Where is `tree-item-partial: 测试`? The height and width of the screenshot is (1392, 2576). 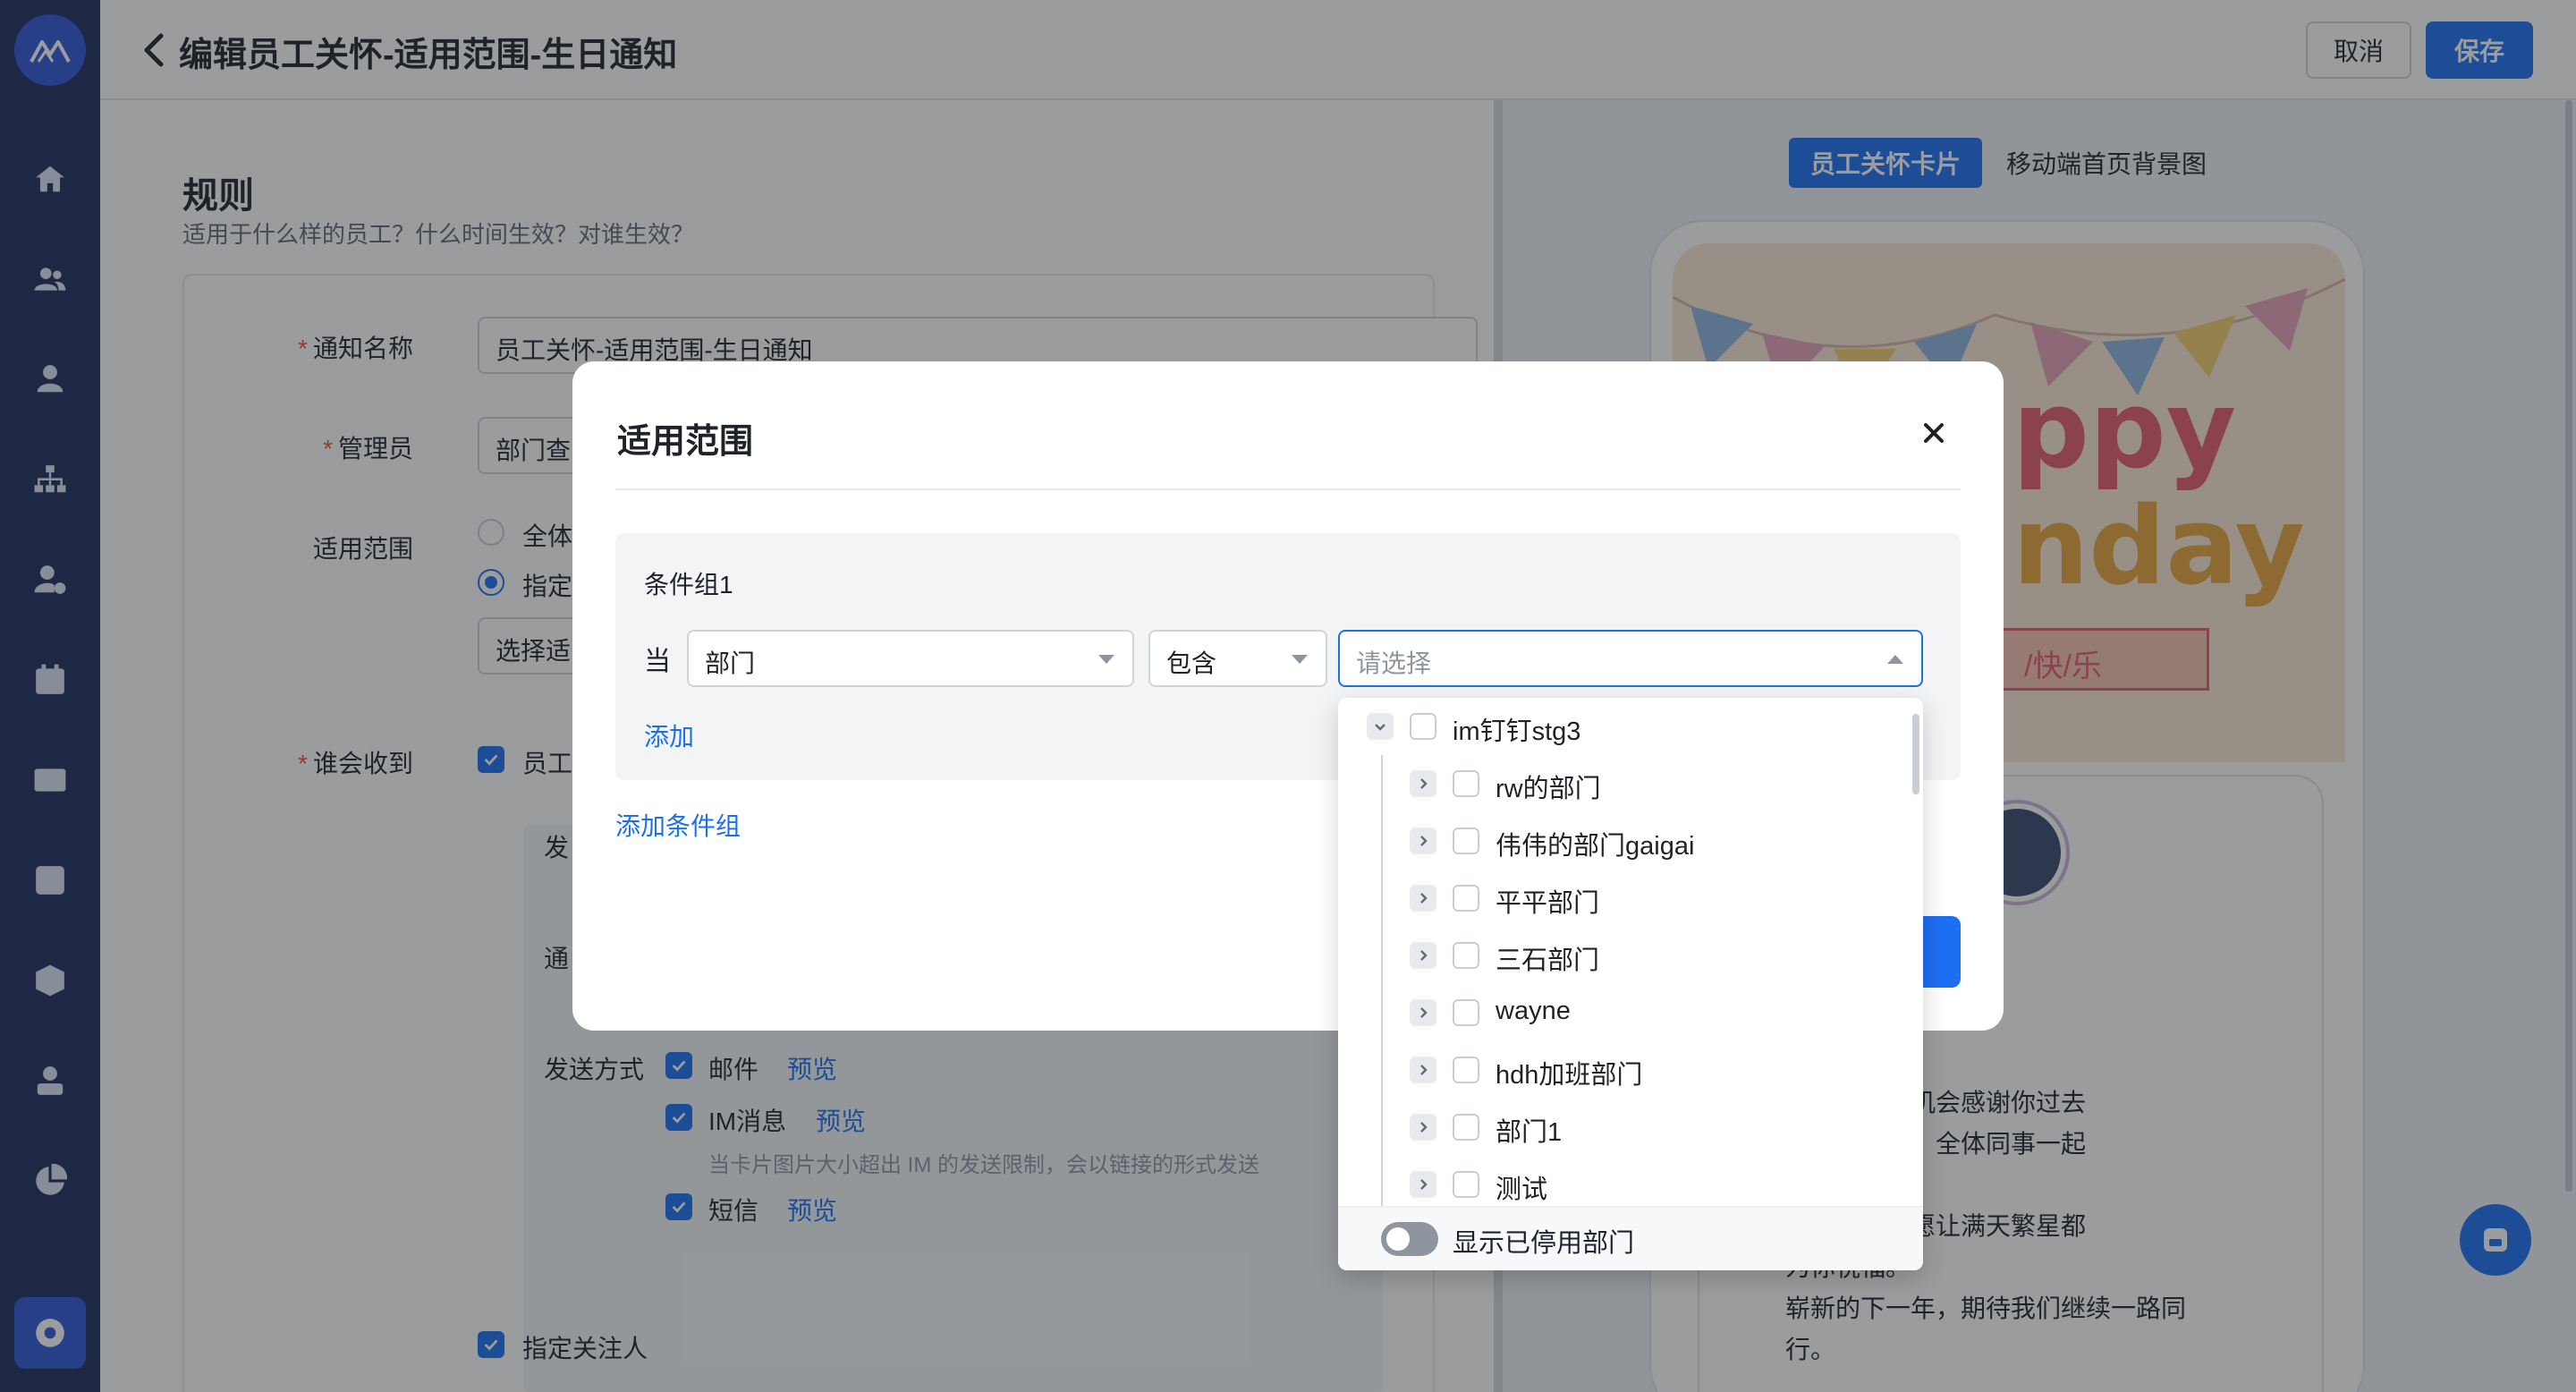 tree-item-partial: 测试 is located at coordinates (1624, 1184).